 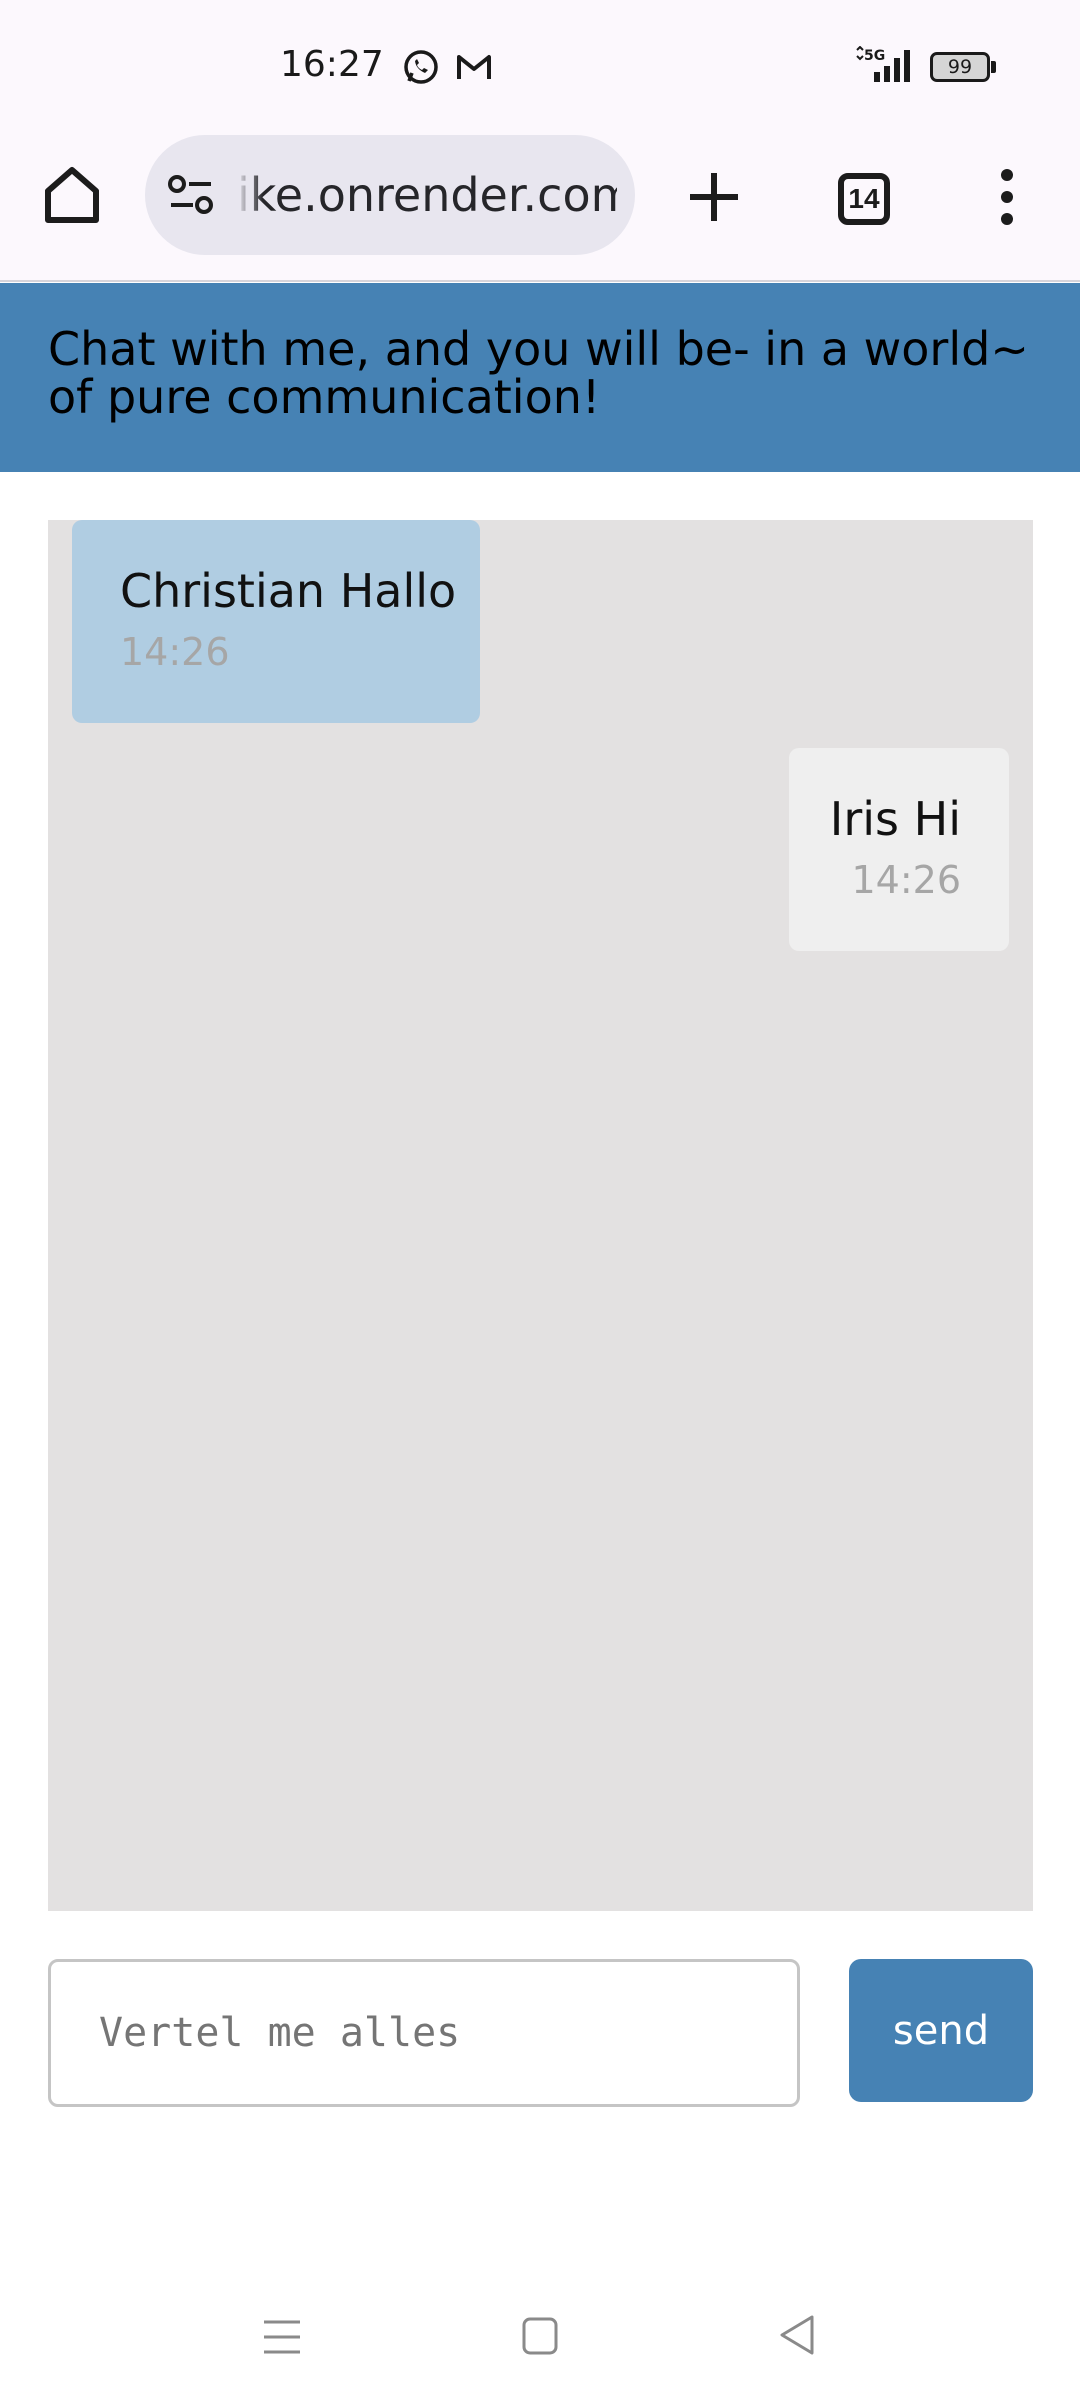 I want to click on home-icon, so click(x=72, y=195).